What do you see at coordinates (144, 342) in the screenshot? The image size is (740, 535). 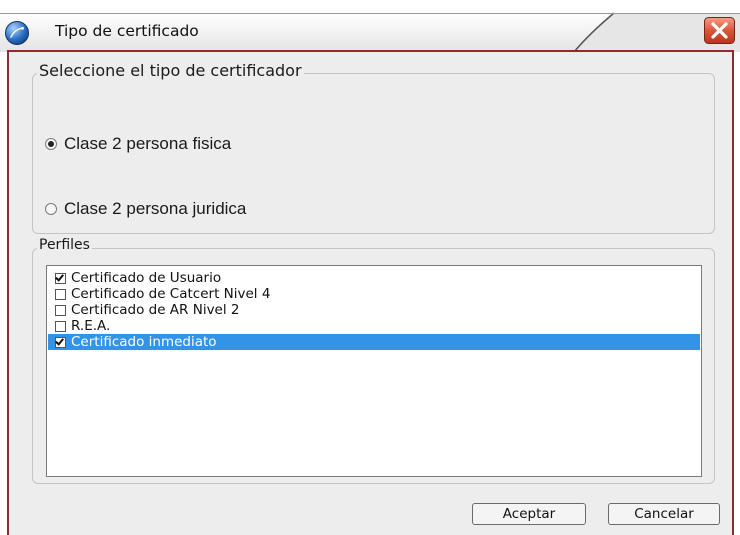 I see `list-item-label: Certificado inmediato` at bounding box center [144, 342].